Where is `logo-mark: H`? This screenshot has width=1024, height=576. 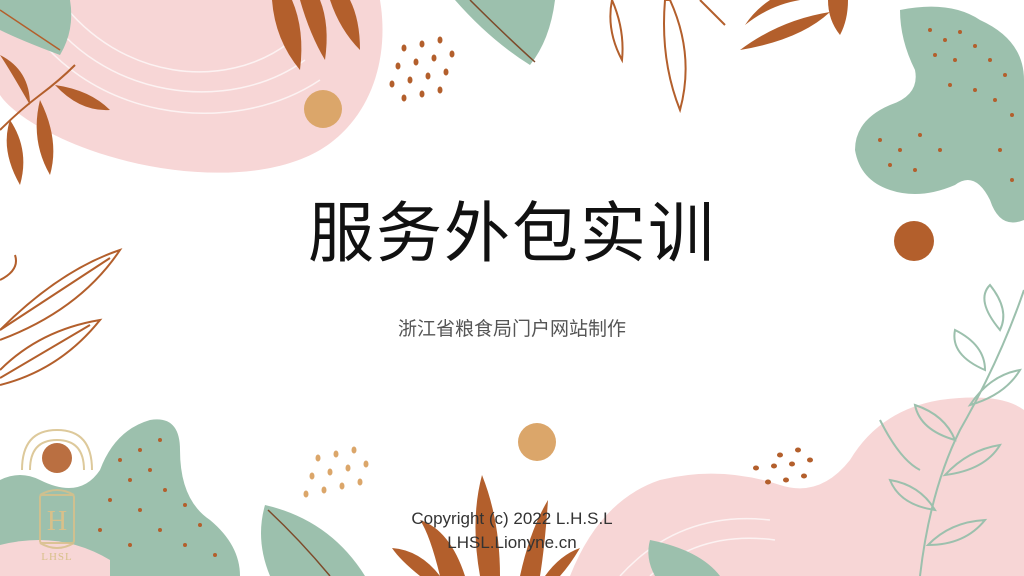 logo-mark: H is located at coordinates (57, 521).